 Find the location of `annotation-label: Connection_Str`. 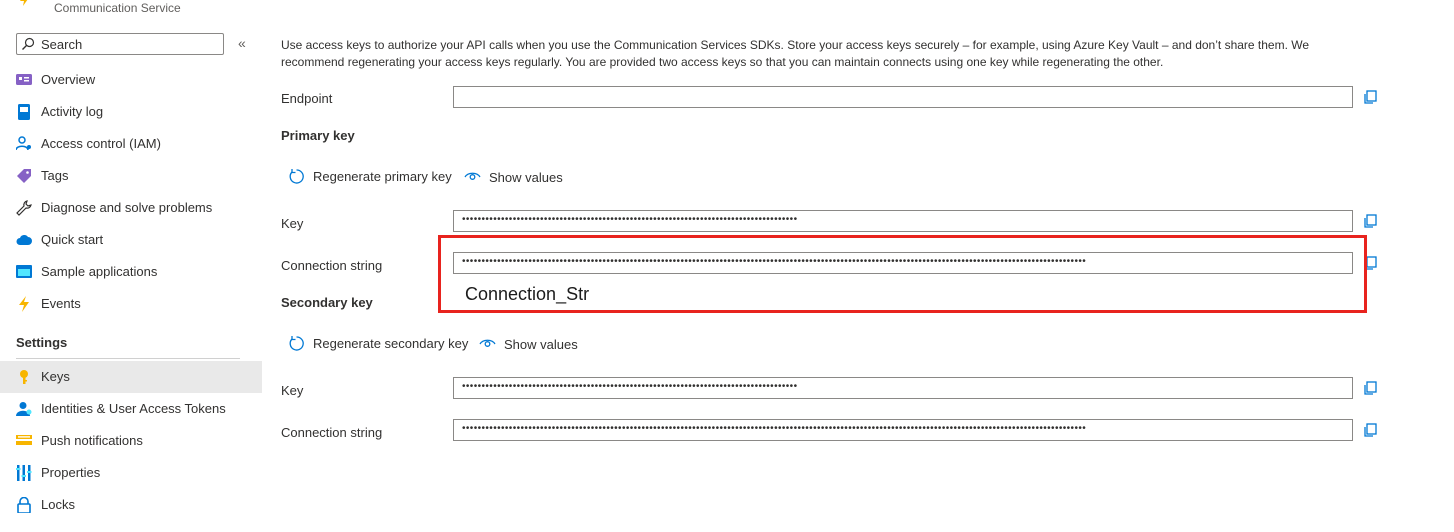

annotation-label: Connection_Str is located at coordinates (527, 294).